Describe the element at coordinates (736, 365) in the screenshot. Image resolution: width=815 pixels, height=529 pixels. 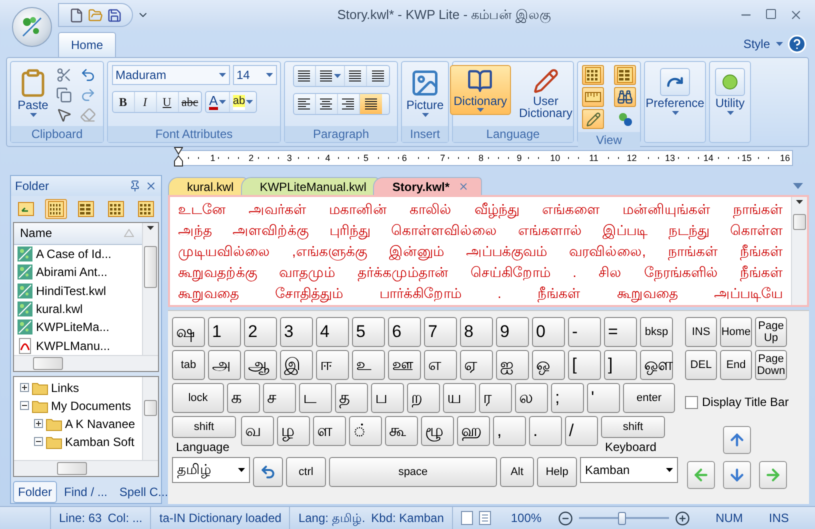
I see `keyboard-key: End` at that location.